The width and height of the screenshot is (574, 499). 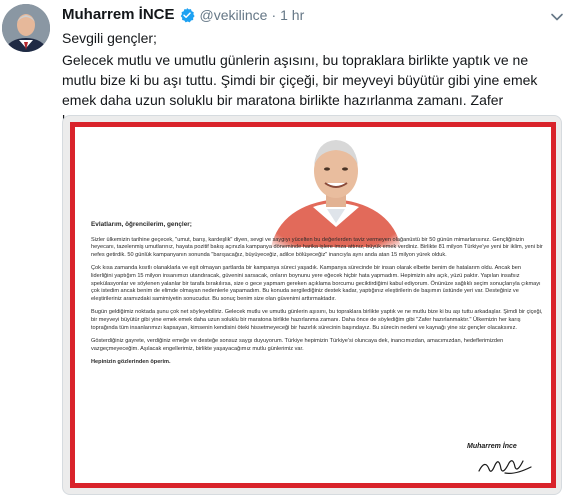 I want to click on letter-closing: Hepinizin gözlerinden öperim., so click(x=131, y=362).